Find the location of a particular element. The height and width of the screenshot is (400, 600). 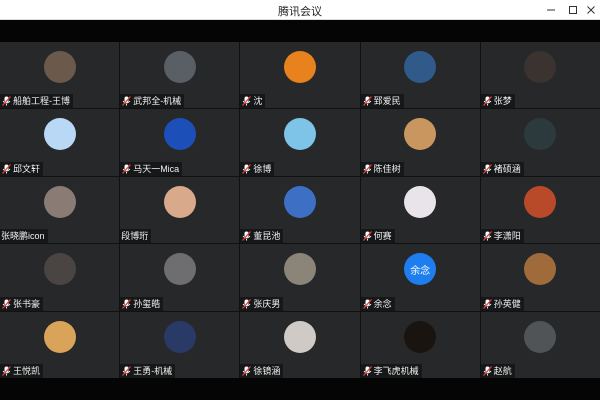

participant-tile: 徐博 is located at coordinates (300, 142).